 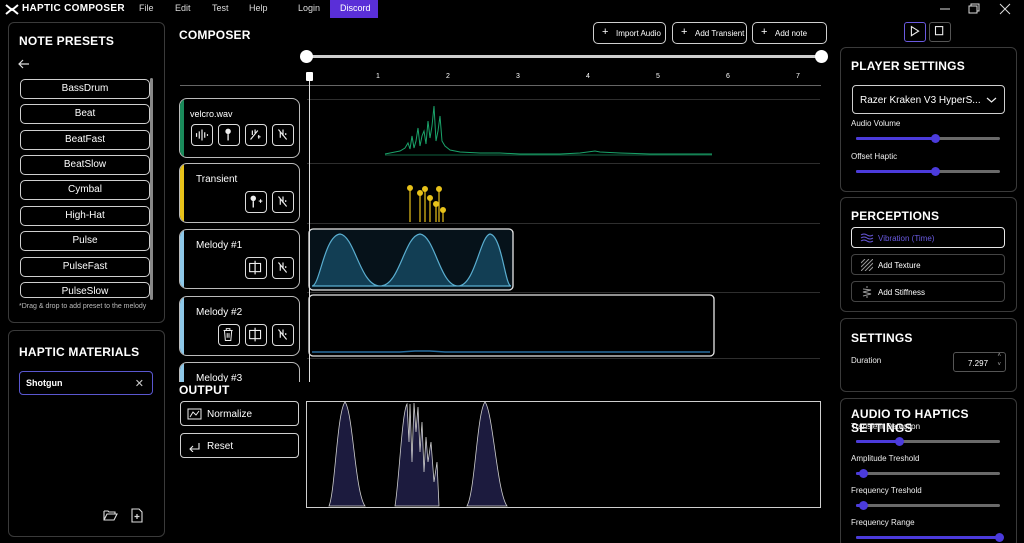 What do you see at coordinates (306, 56) in the screenshot?
I see `timeline-scroll-start-handle` at bounding box center [306, 56].